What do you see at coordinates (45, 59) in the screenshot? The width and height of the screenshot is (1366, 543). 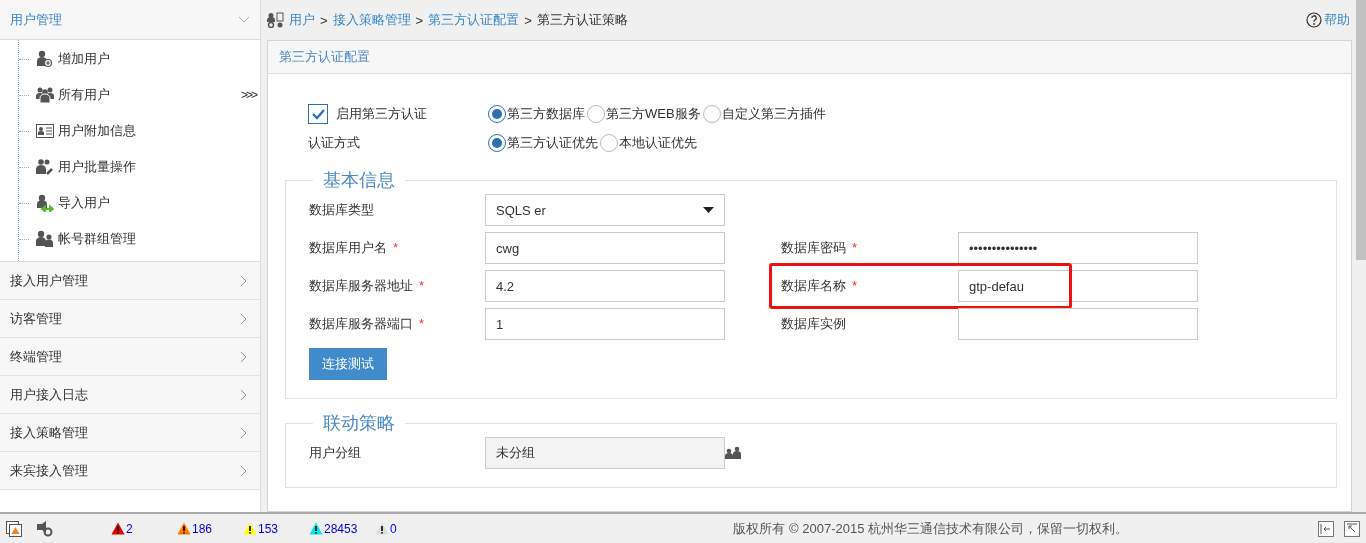 I see `person-add-icon` at bounding box center [45, 59].